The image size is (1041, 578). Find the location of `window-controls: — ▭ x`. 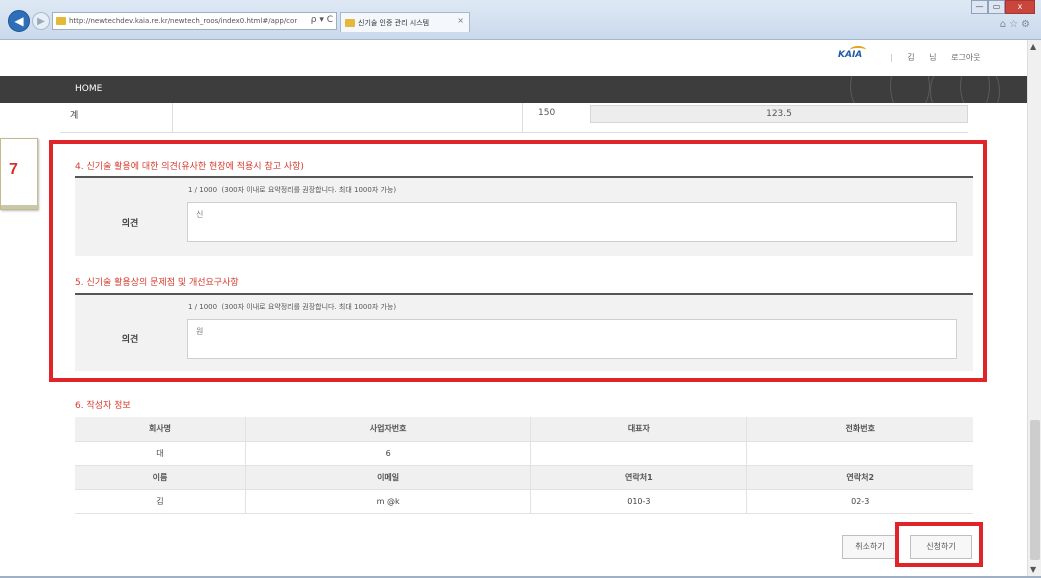

window-controls: — ▭ x is located at coordinates (1003, 7).